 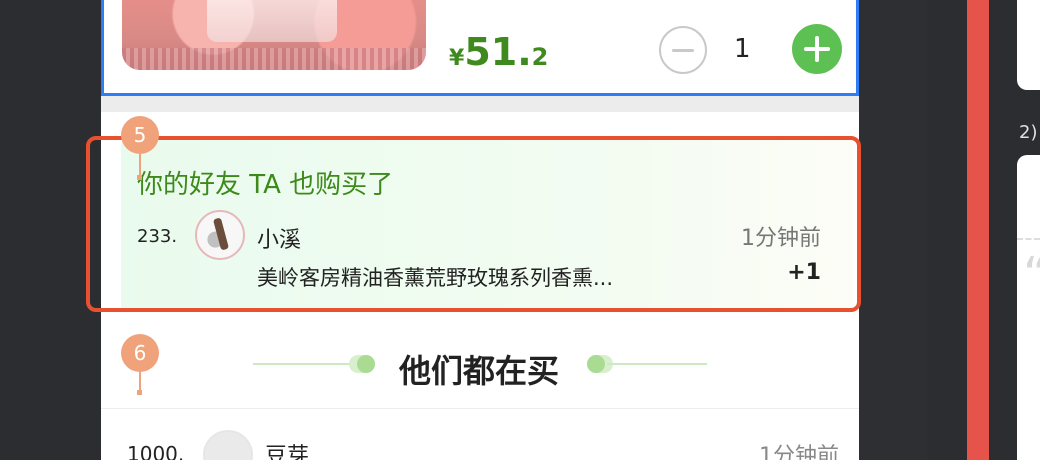 What do you see at coordinates (480, 104) in the screenshot?
I see `section-separator` at bounding box center [480, 104].